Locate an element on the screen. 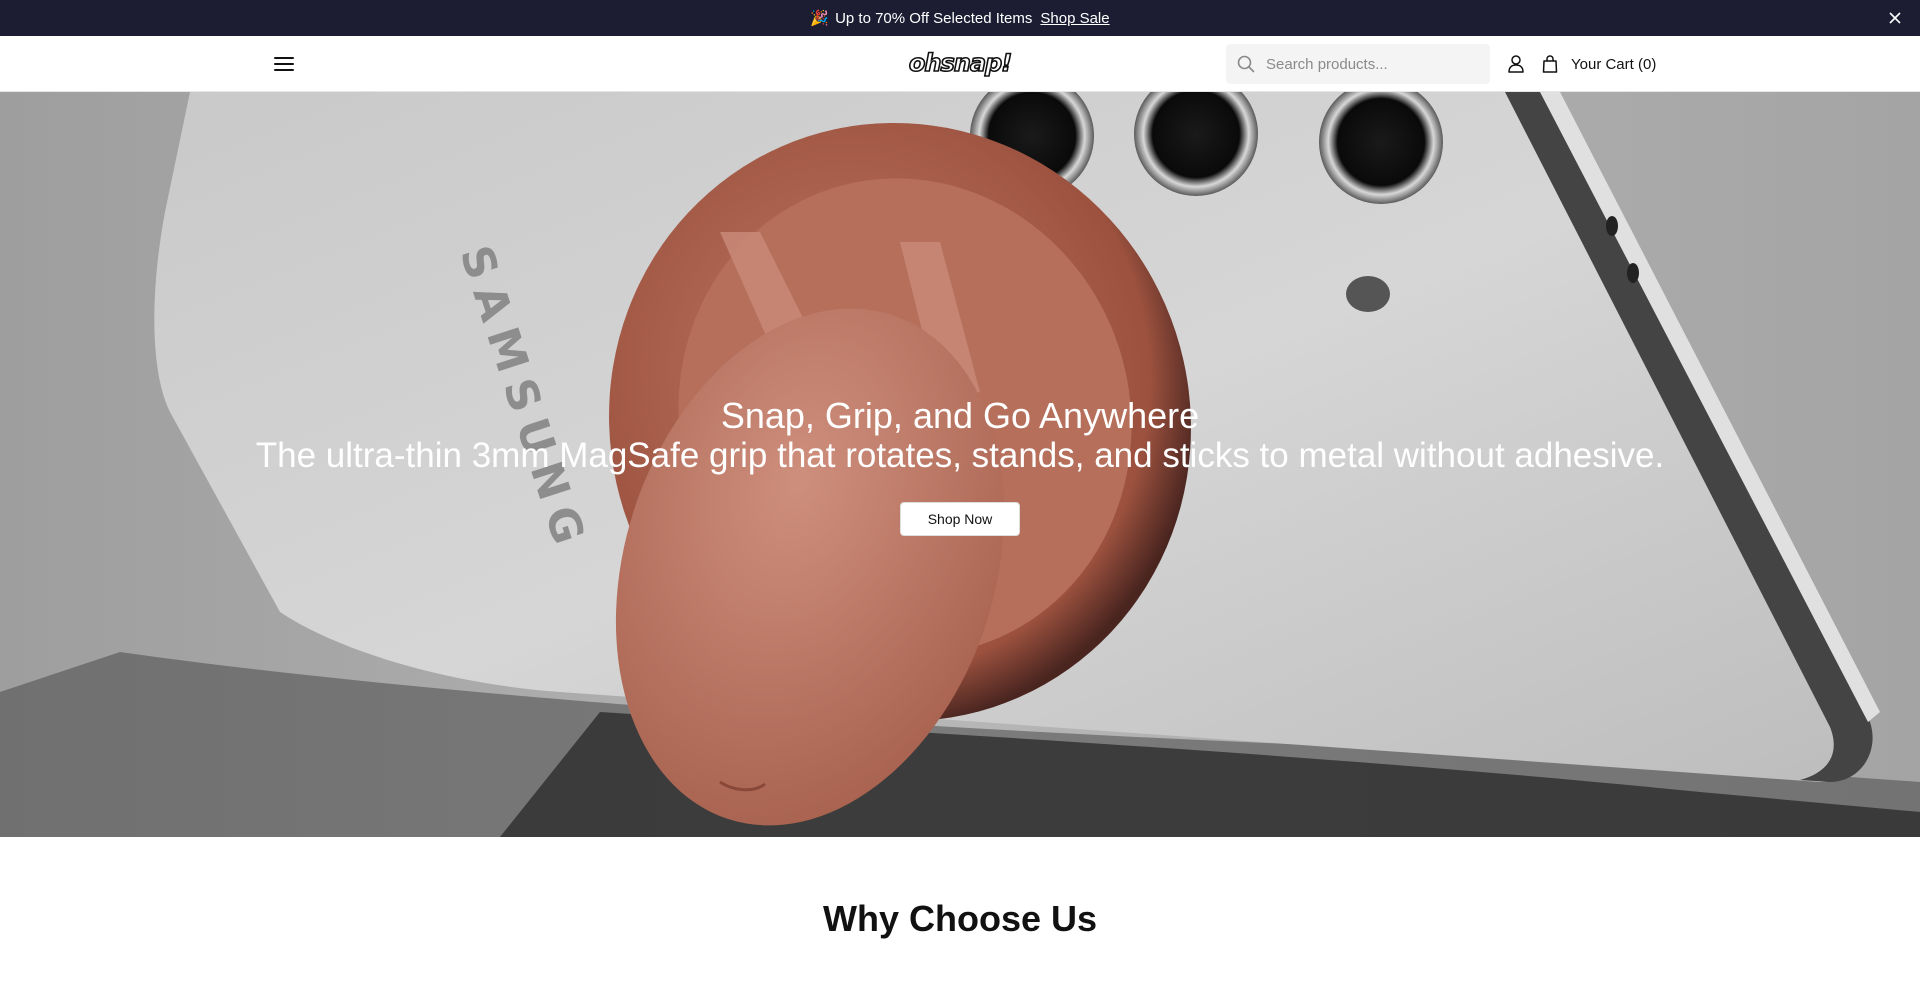  user-icon is located at coordinates (1516, 64).